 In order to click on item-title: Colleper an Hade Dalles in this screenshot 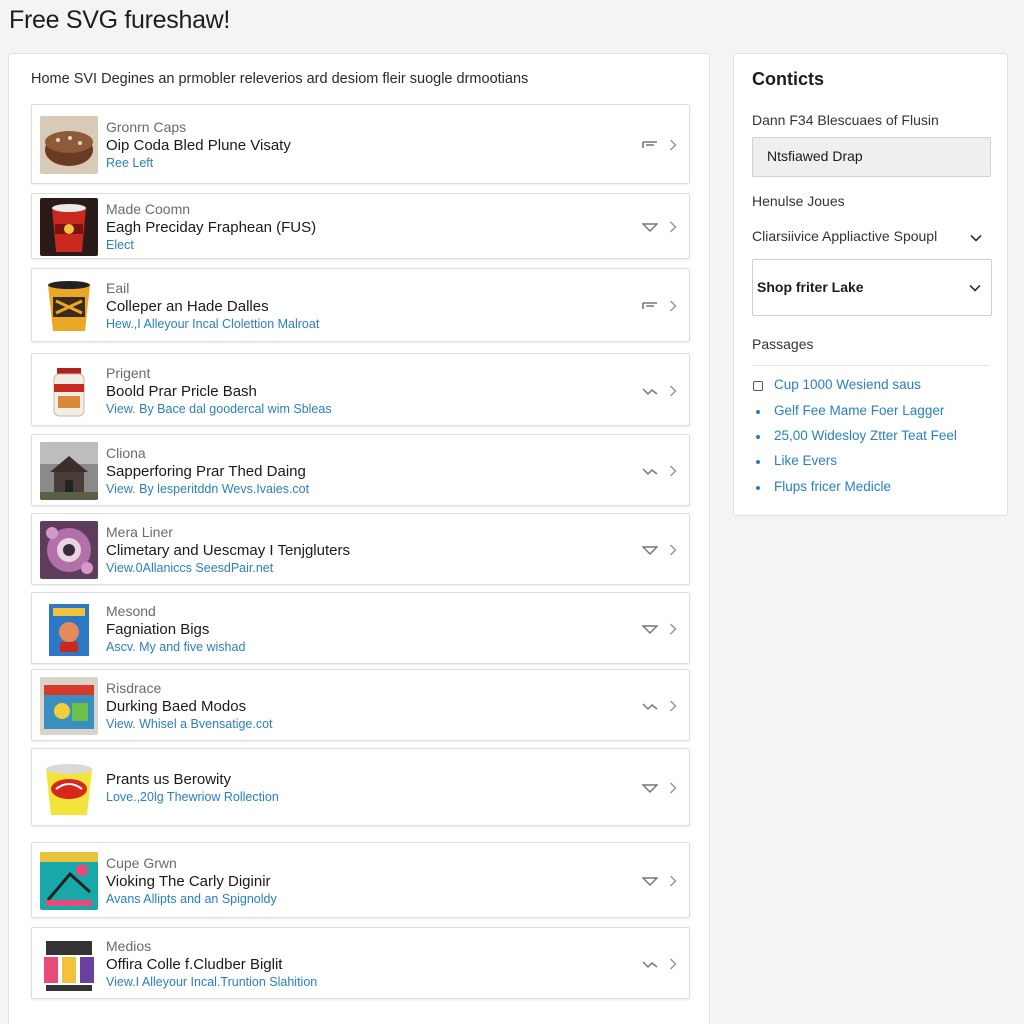, I will do `click(187, 306)`.